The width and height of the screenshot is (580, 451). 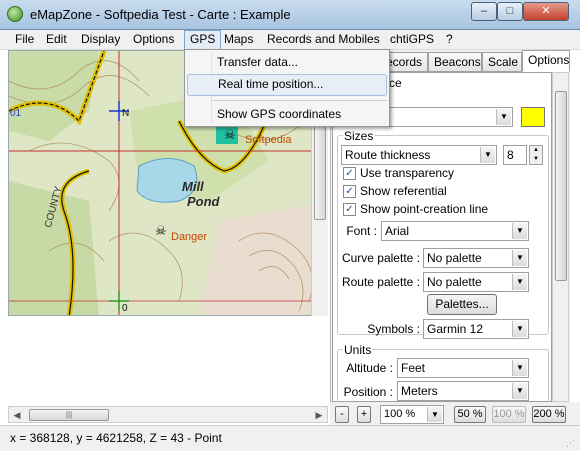 What do you see at coordinates (359, 136) in the screenshot?
I see `sizes-group-label: Sizes` at bounding box center [359, 136].